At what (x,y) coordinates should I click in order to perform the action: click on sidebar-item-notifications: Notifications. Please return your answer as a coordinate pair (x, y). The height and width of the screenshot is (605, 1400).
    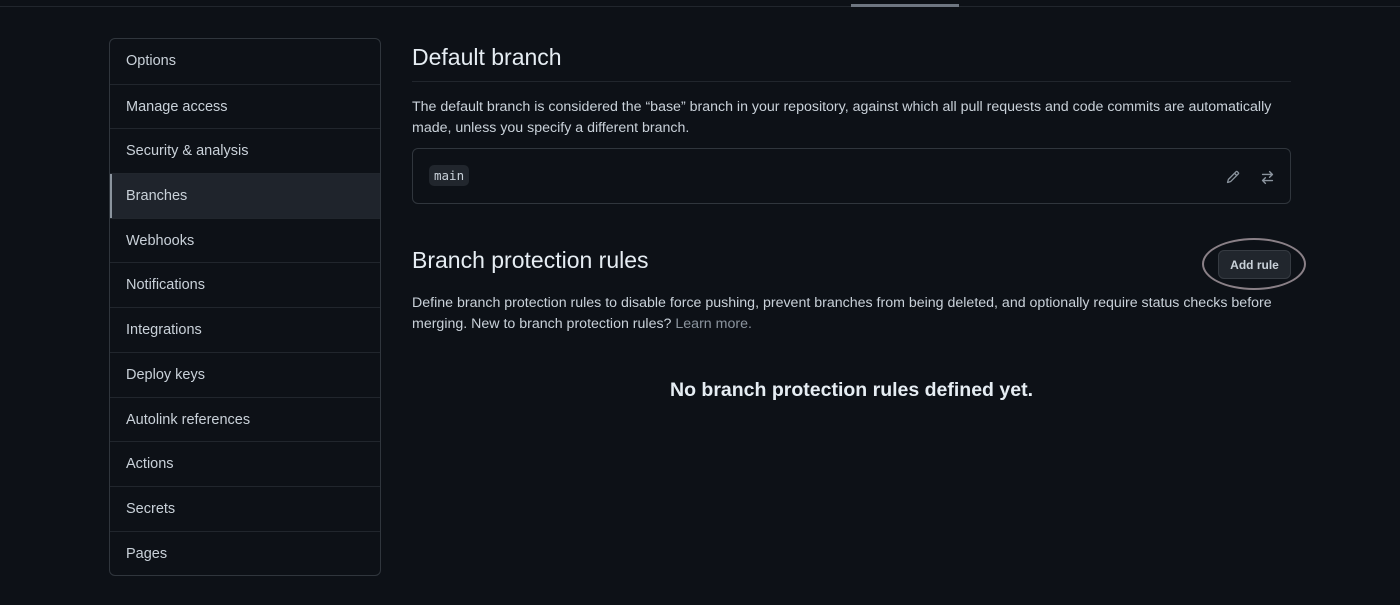
    Looking at the image, I should click on (245, 284).